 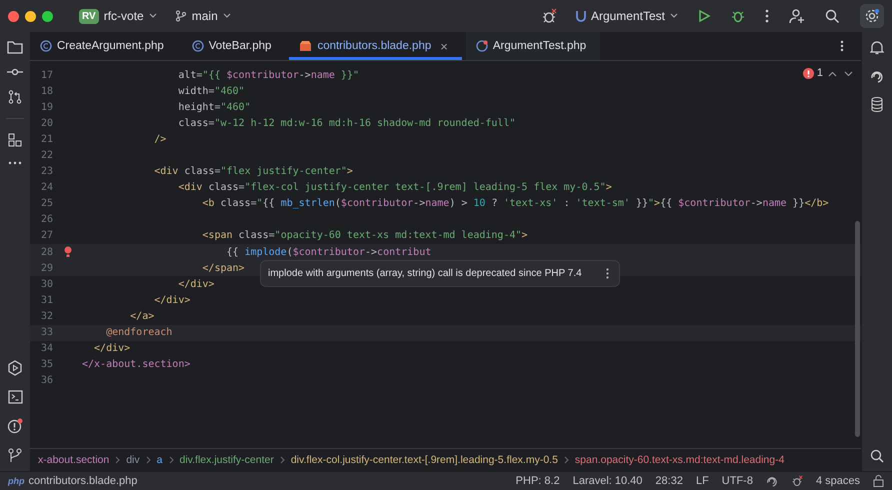 I want to click on editor-tab: VoteBar.php, so click(x=234, y=46).